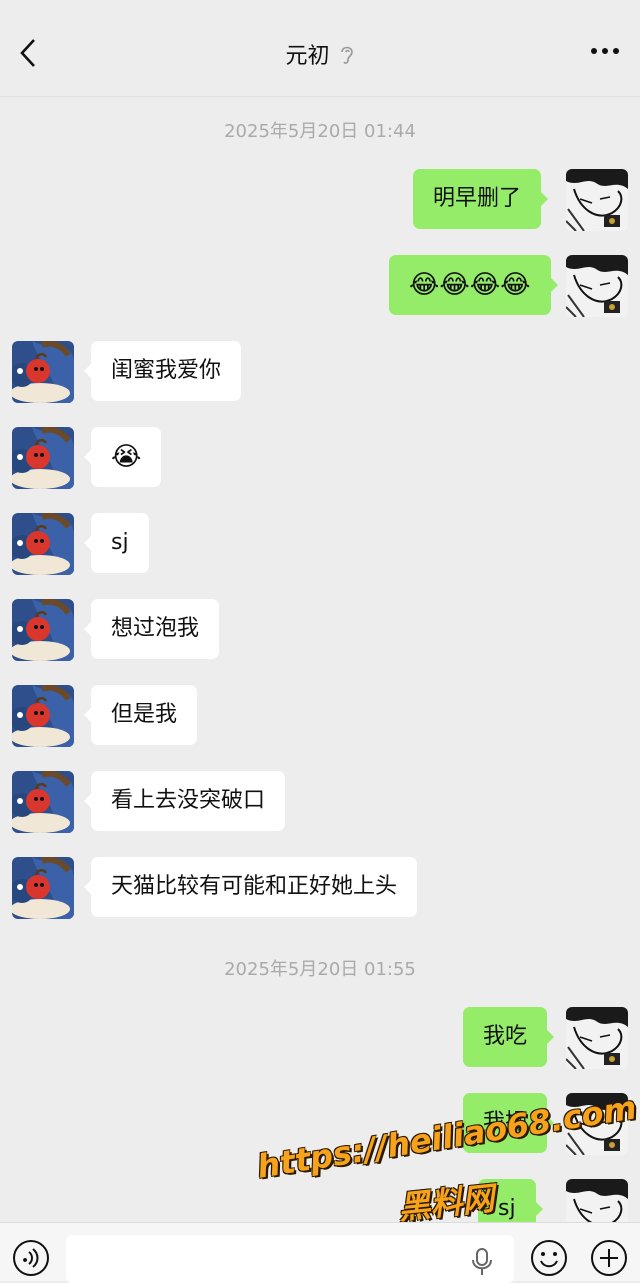 Image resolution: width=640 pixels, height=1283 pixels. I want to click on message-bubble-incoming: 😭, so click(122, 457).